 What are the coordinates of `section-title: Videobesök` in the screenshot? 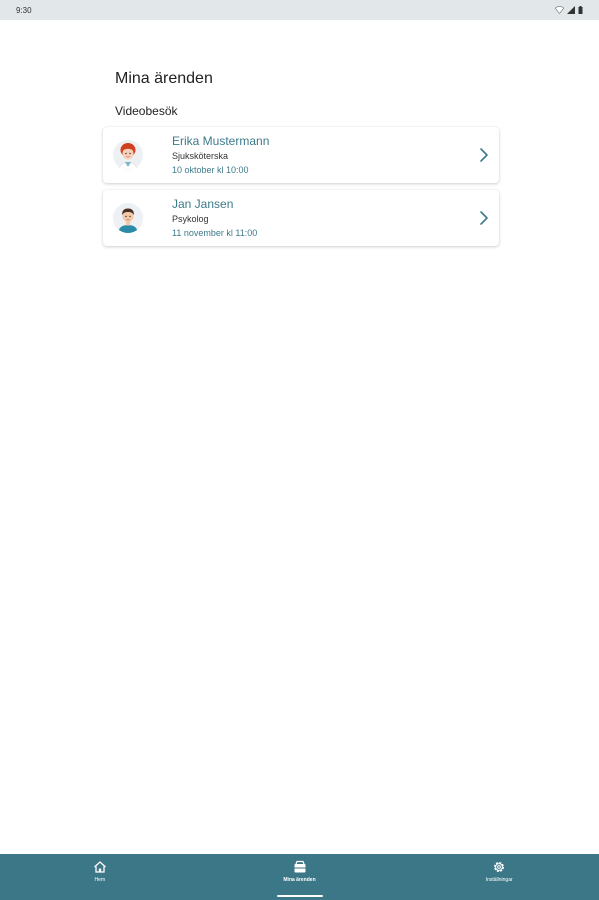 It's located at (146, 111).